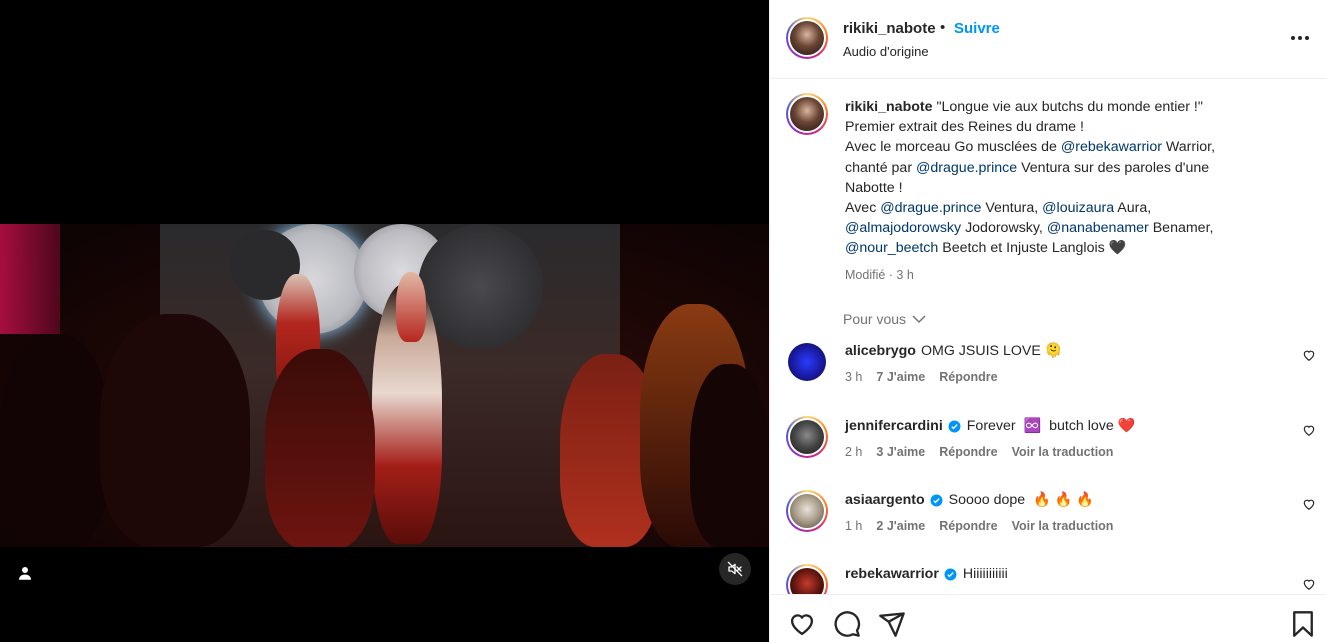 Image resolution: width=1327 pixels, height=642 pixels. Describe the element at coordinates (1133, 208) in the screenshot. I see `caption-line: Aura,` at that location.